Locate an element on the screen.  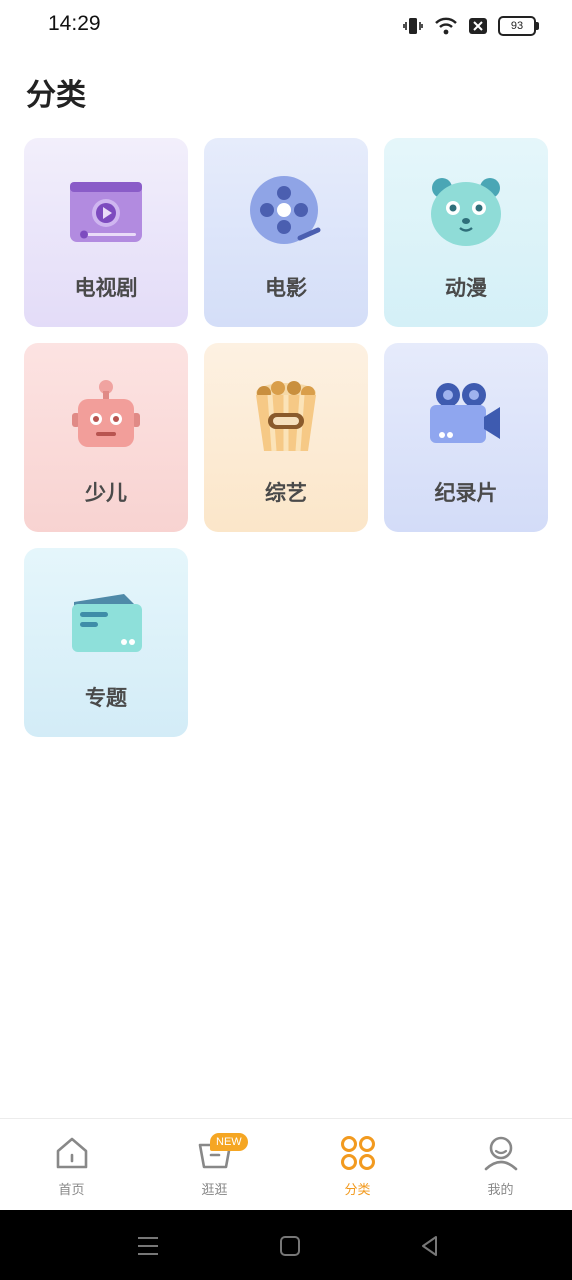
nav-item-home: 首页 is located at coordinates (71, 1165).